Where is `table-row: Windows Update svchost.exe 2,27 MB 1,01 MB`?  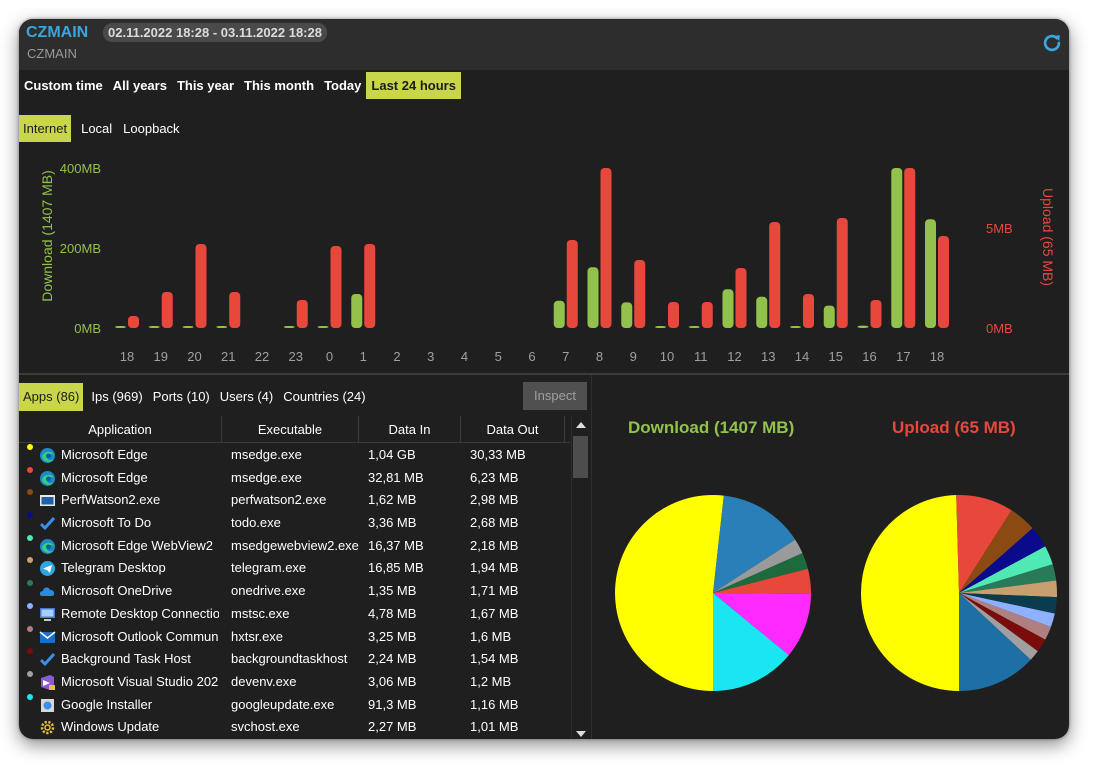
table-row: Windows Update svchost.exe 2,27 MB 1,01 MB is located at coordinates (294, 727).